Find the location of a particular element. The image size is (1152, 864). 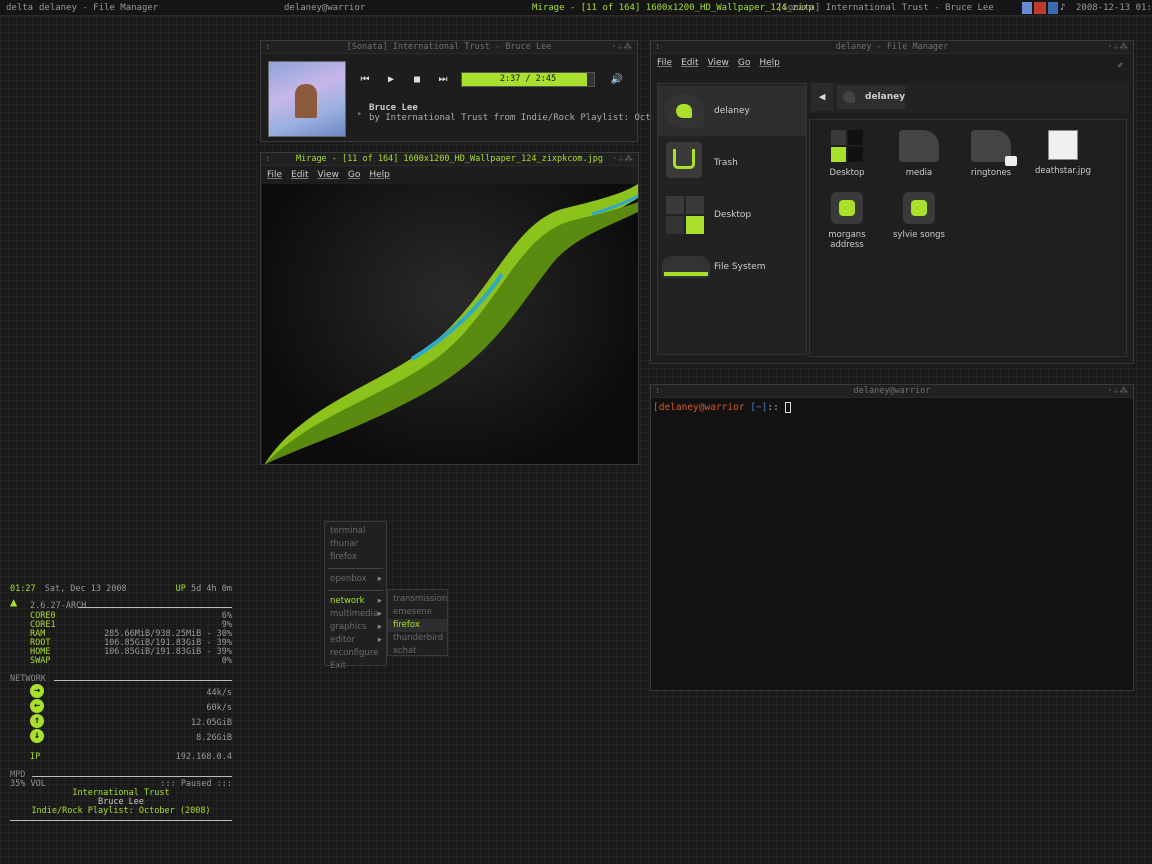

expand-arrow-icon: ▸ is located at coordinates (359, 114).